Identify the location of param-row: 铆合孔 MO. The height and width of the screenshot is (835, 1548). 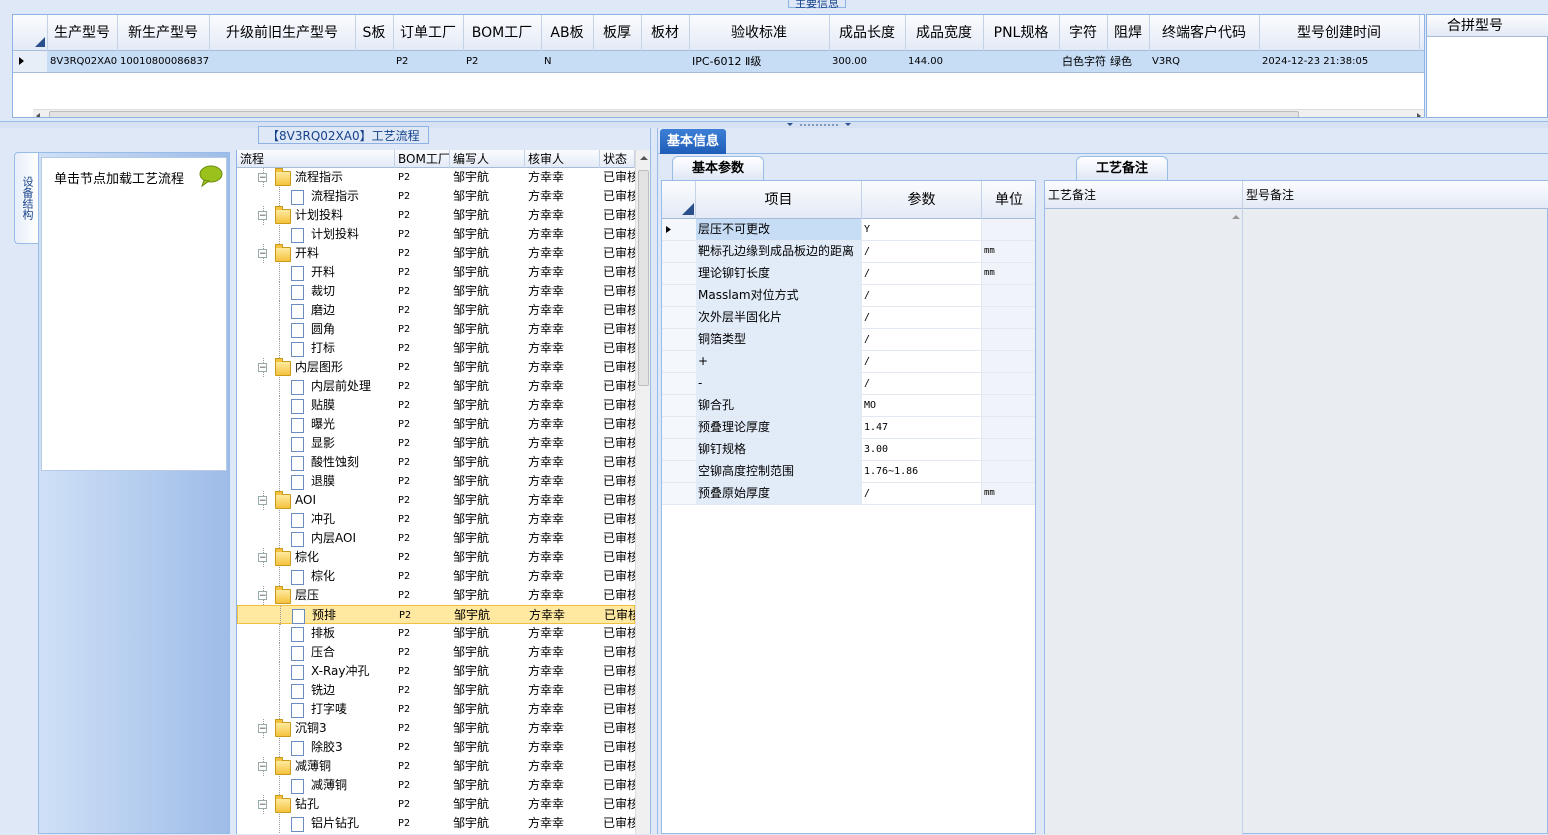
(848, 406).